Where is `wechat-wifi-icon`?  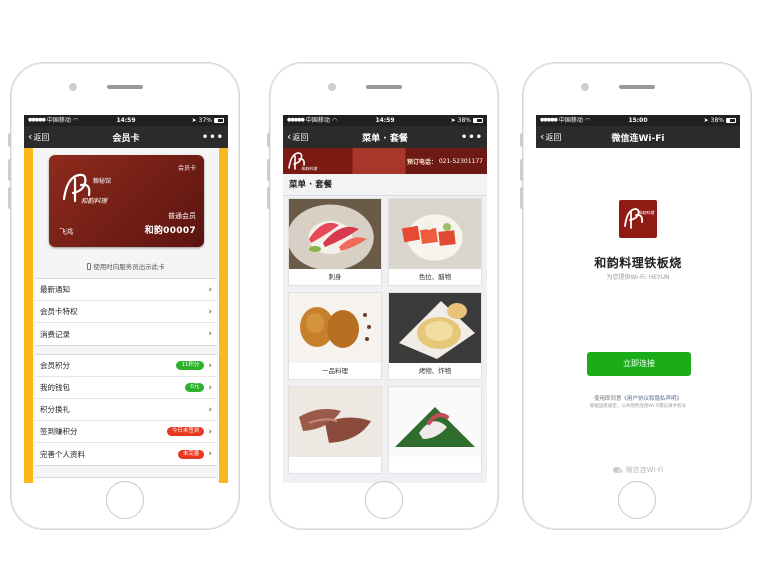 wechat-wifi-icon is located at coordinates (617, 470).